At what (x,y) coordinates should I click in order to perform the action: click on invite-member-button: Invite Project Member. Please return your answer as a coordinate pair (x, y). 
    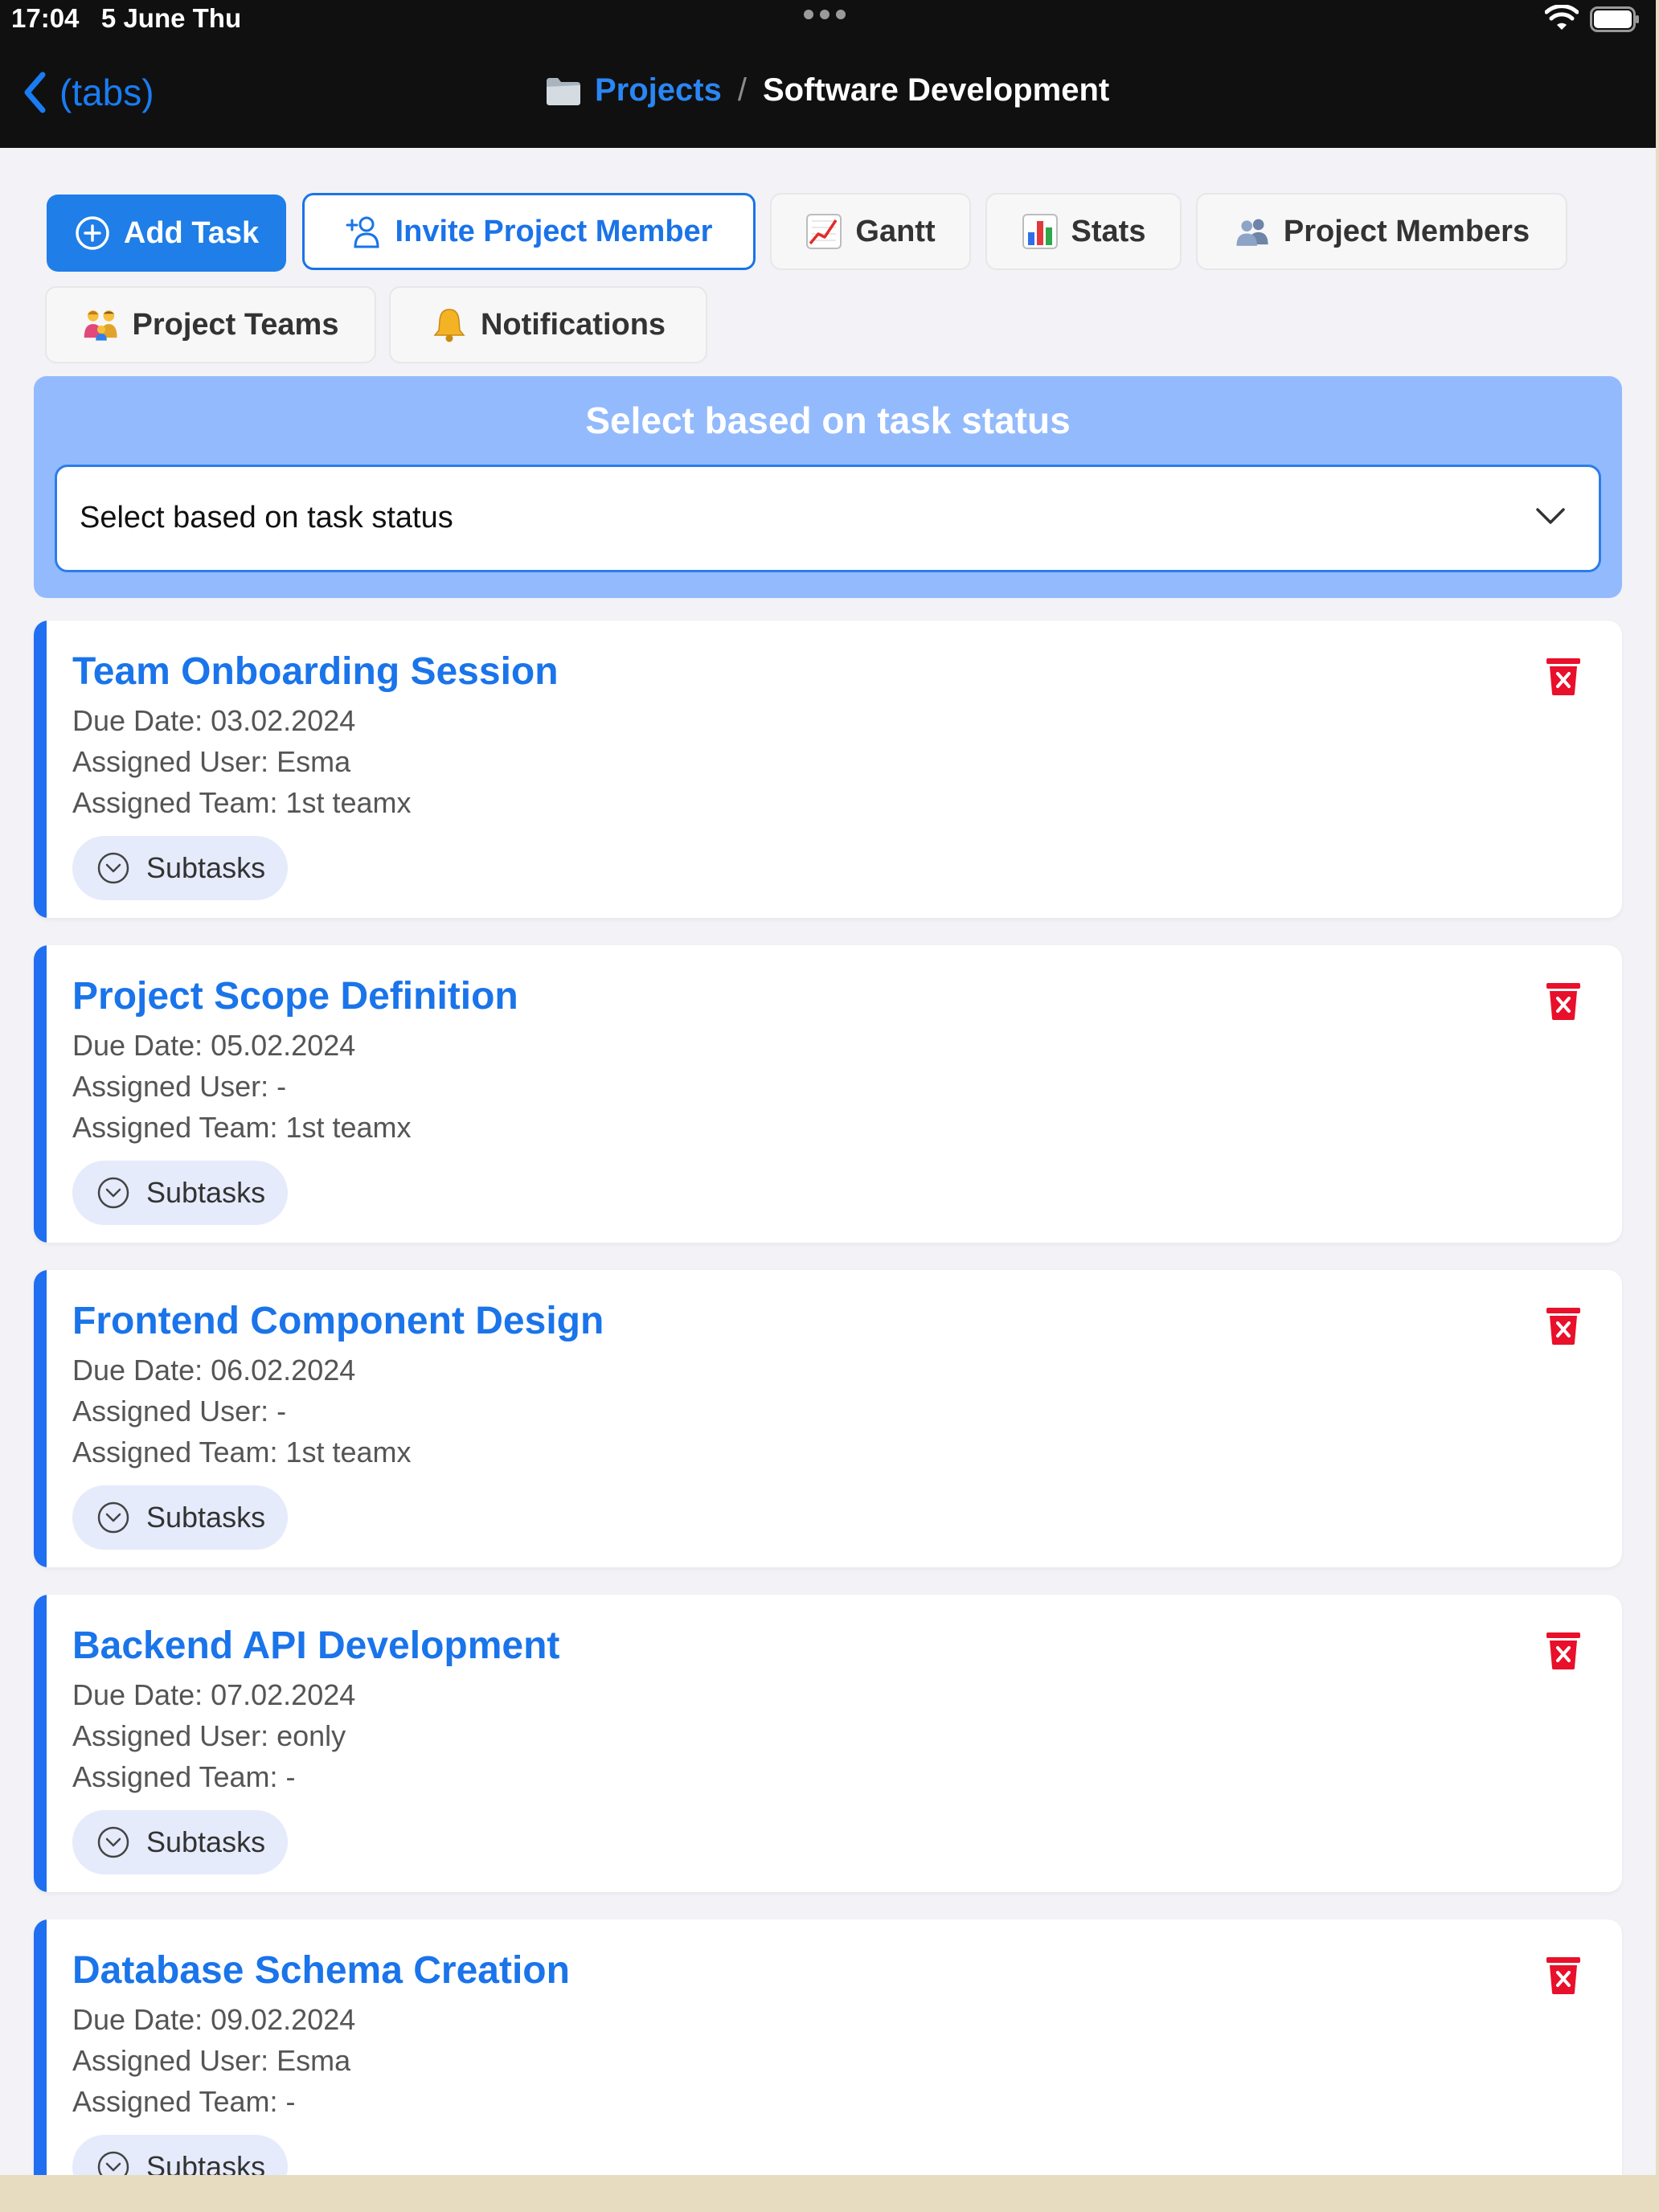
    Looking at the image, I should click on (529, 232).